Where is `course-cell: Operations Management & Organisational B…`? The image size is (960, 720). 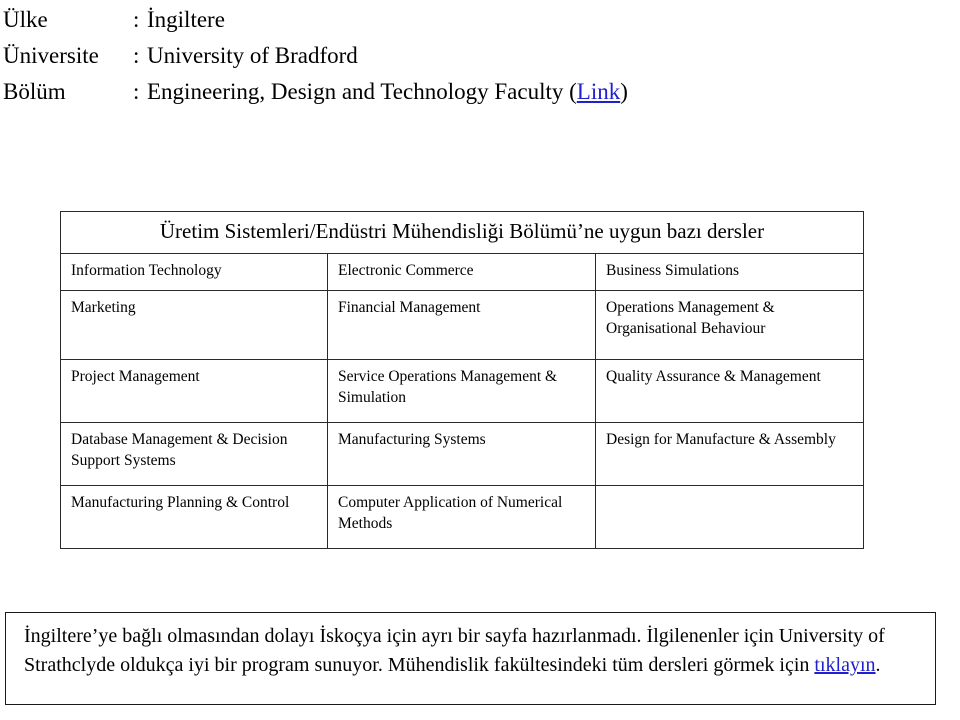
course-cell: Operations Management & Organisational B… is located at coordinates (729, 324).